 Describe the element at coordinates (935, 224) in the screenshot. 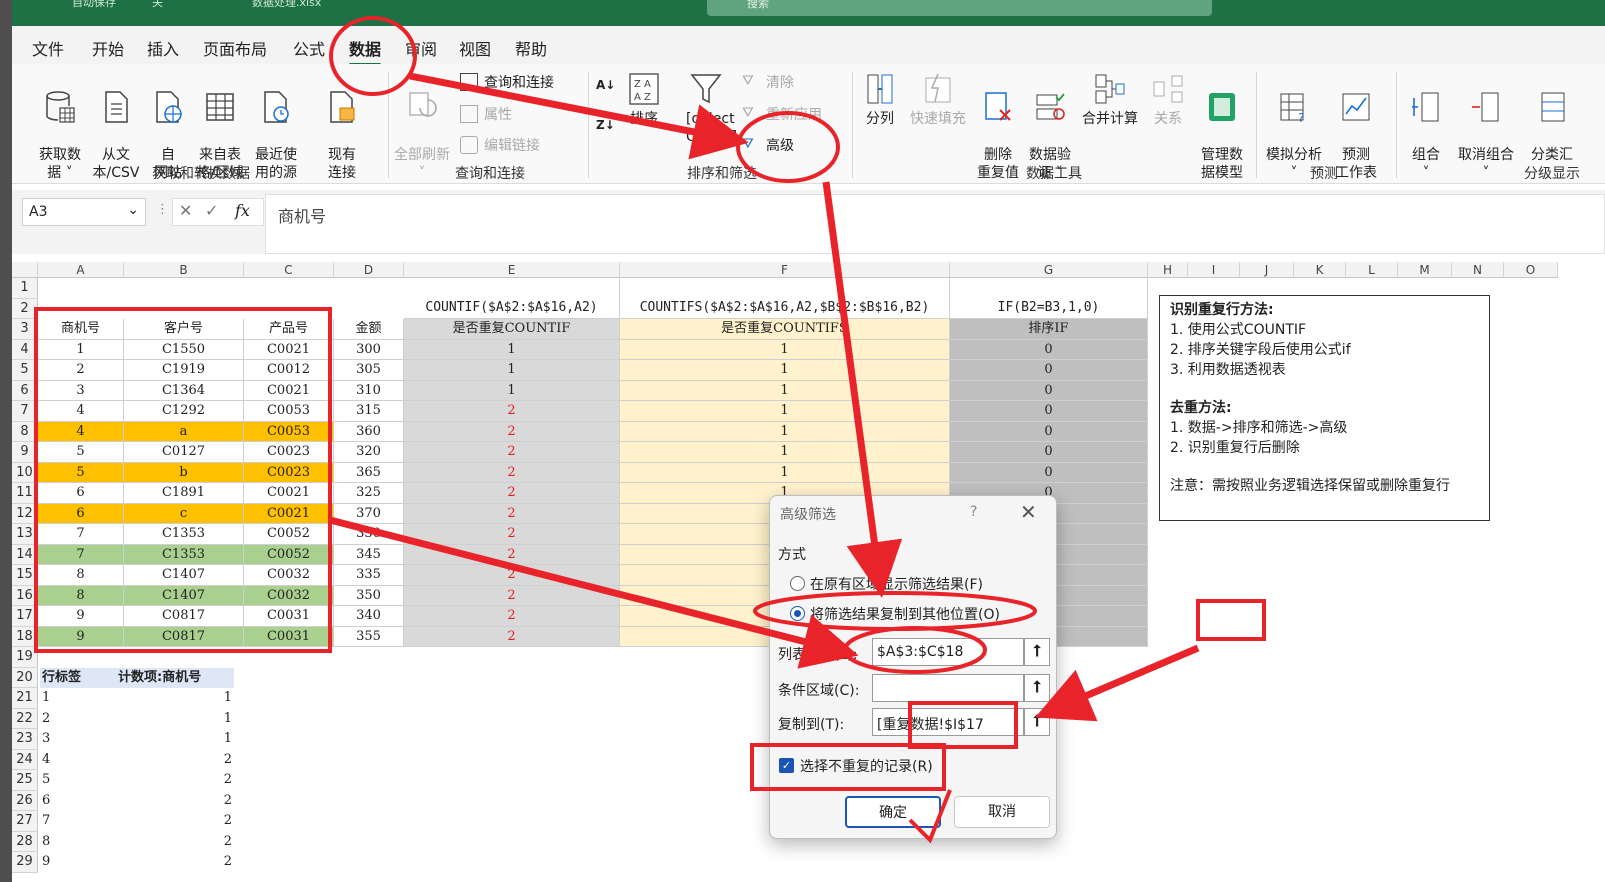

I see `formula-input: 商机号` at that location.